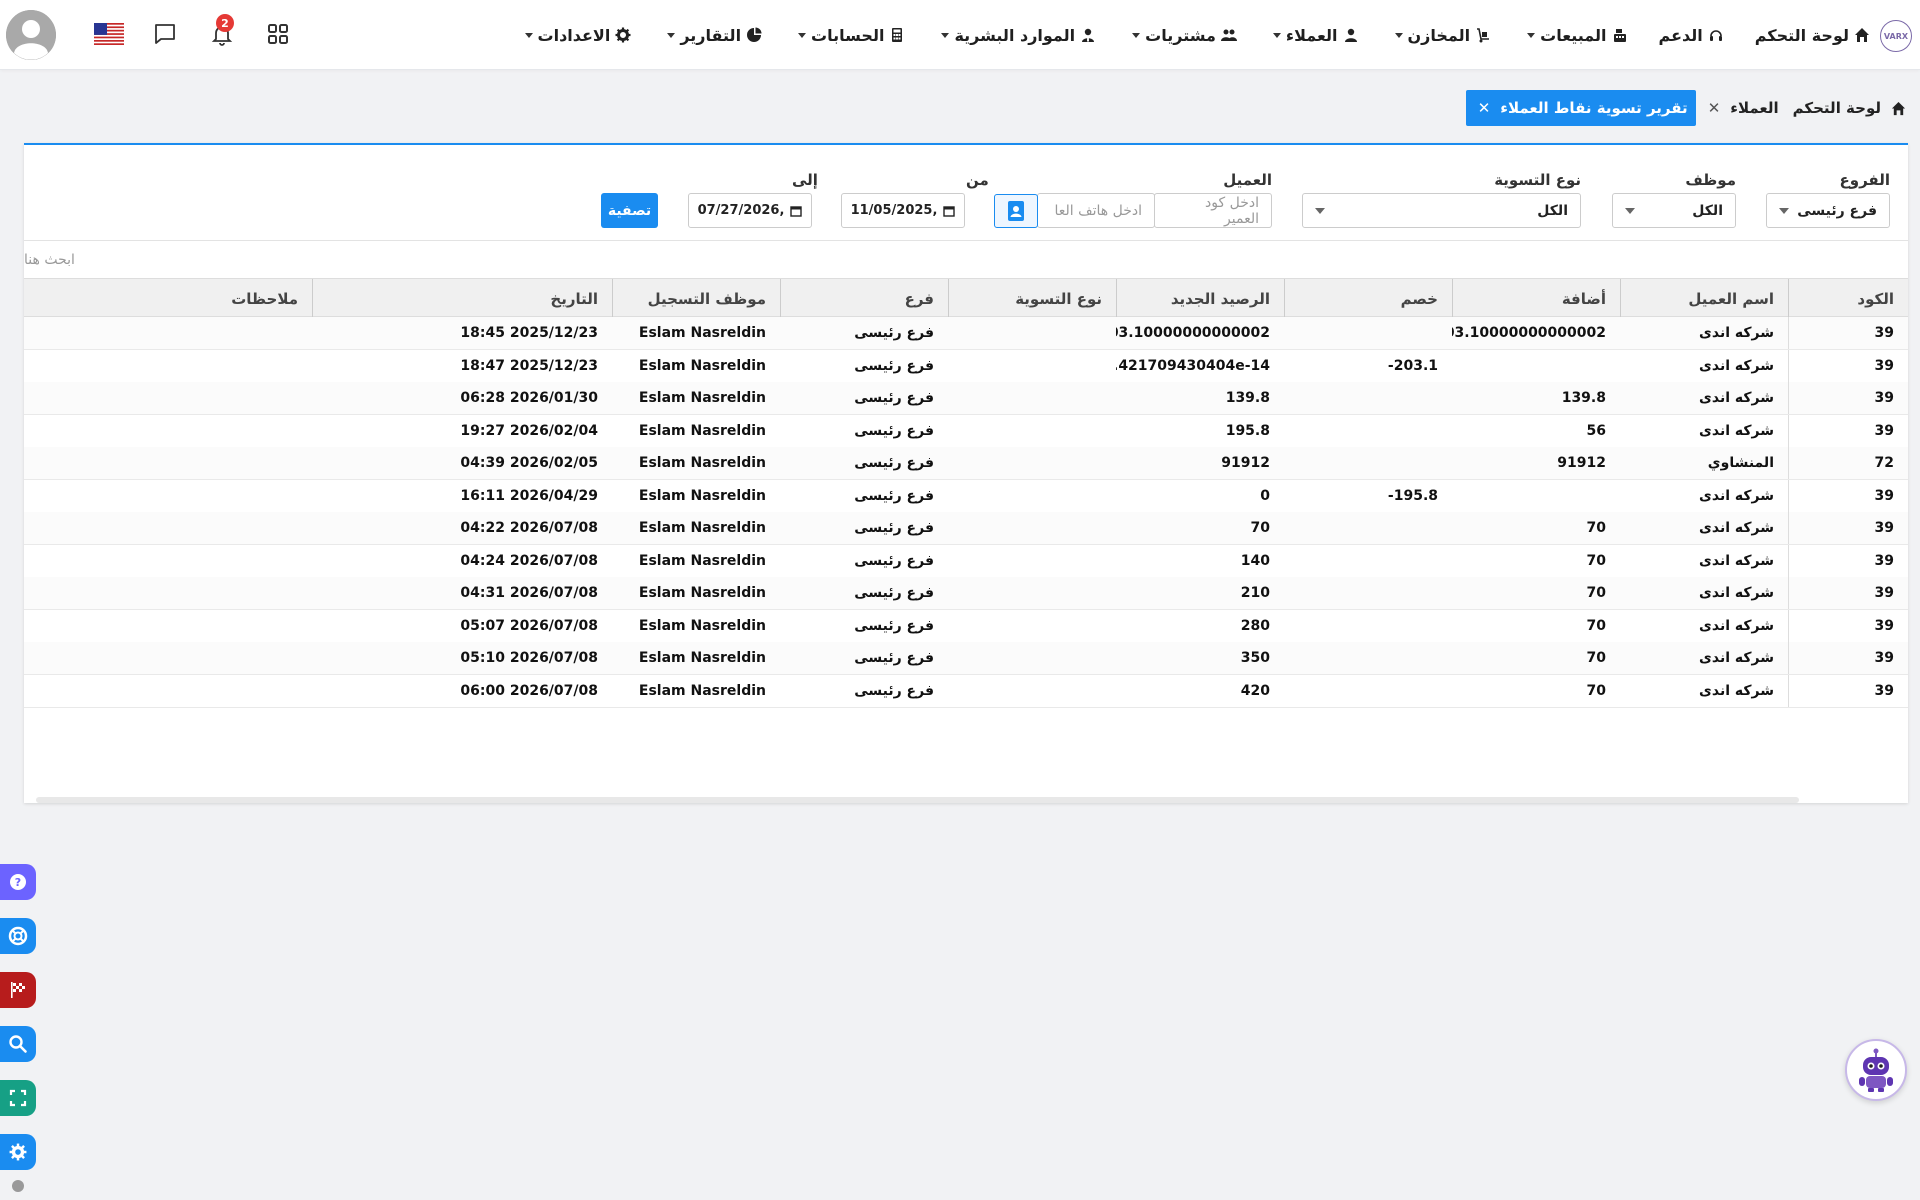 The width and height of the screenshot is (1920, 1200). Describe the element at coordinates (1876, 1070) in the screenshot. I see `ai-assistant-button` at that location.